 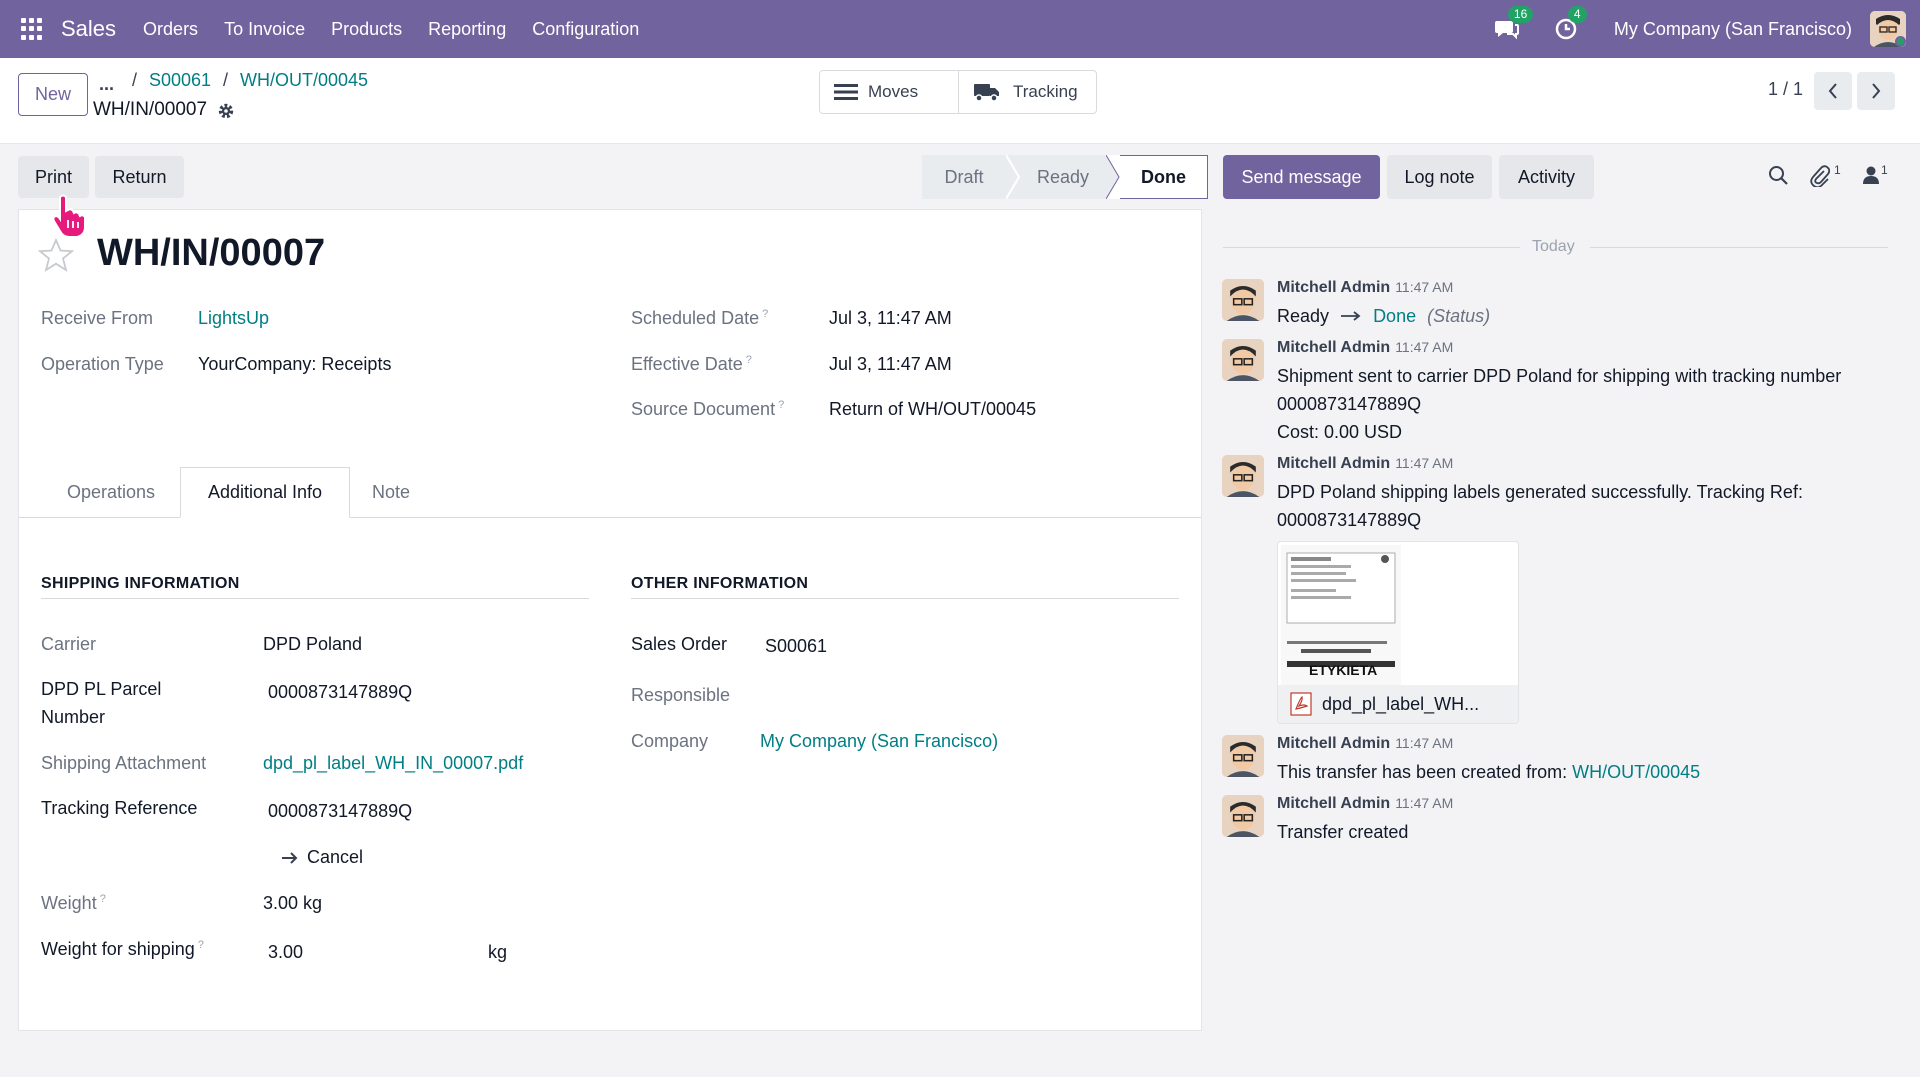 I want to click on menu-orders: Orders, so click(x=170, y=29).